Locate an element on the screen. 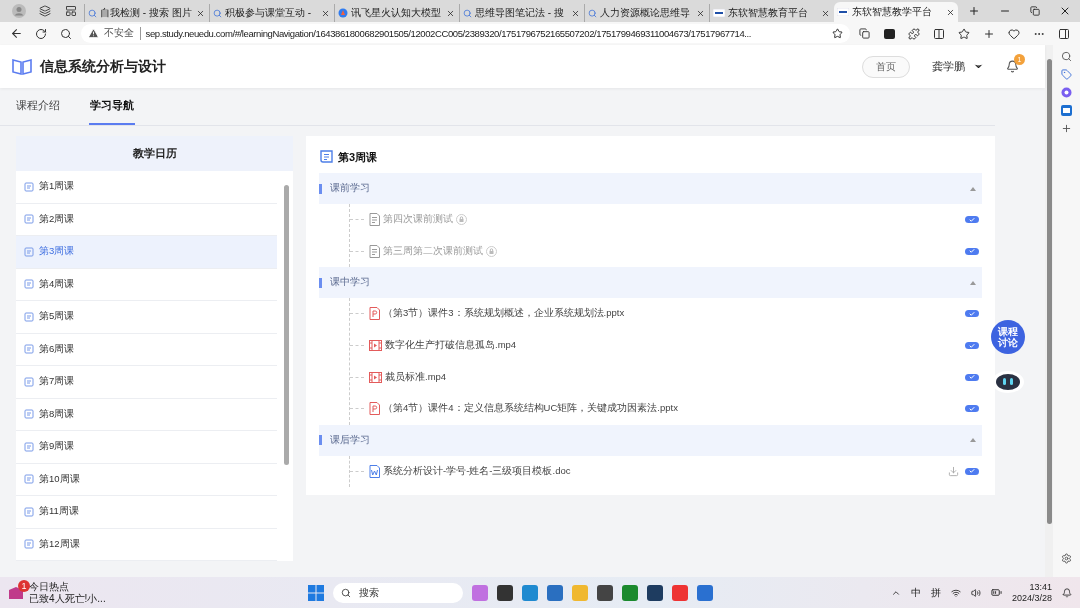 The image size is (1080, 608). resource-link: 系统分析设计-学号-姓名-三级项目模板.doc is located at coordinates (477, 471).